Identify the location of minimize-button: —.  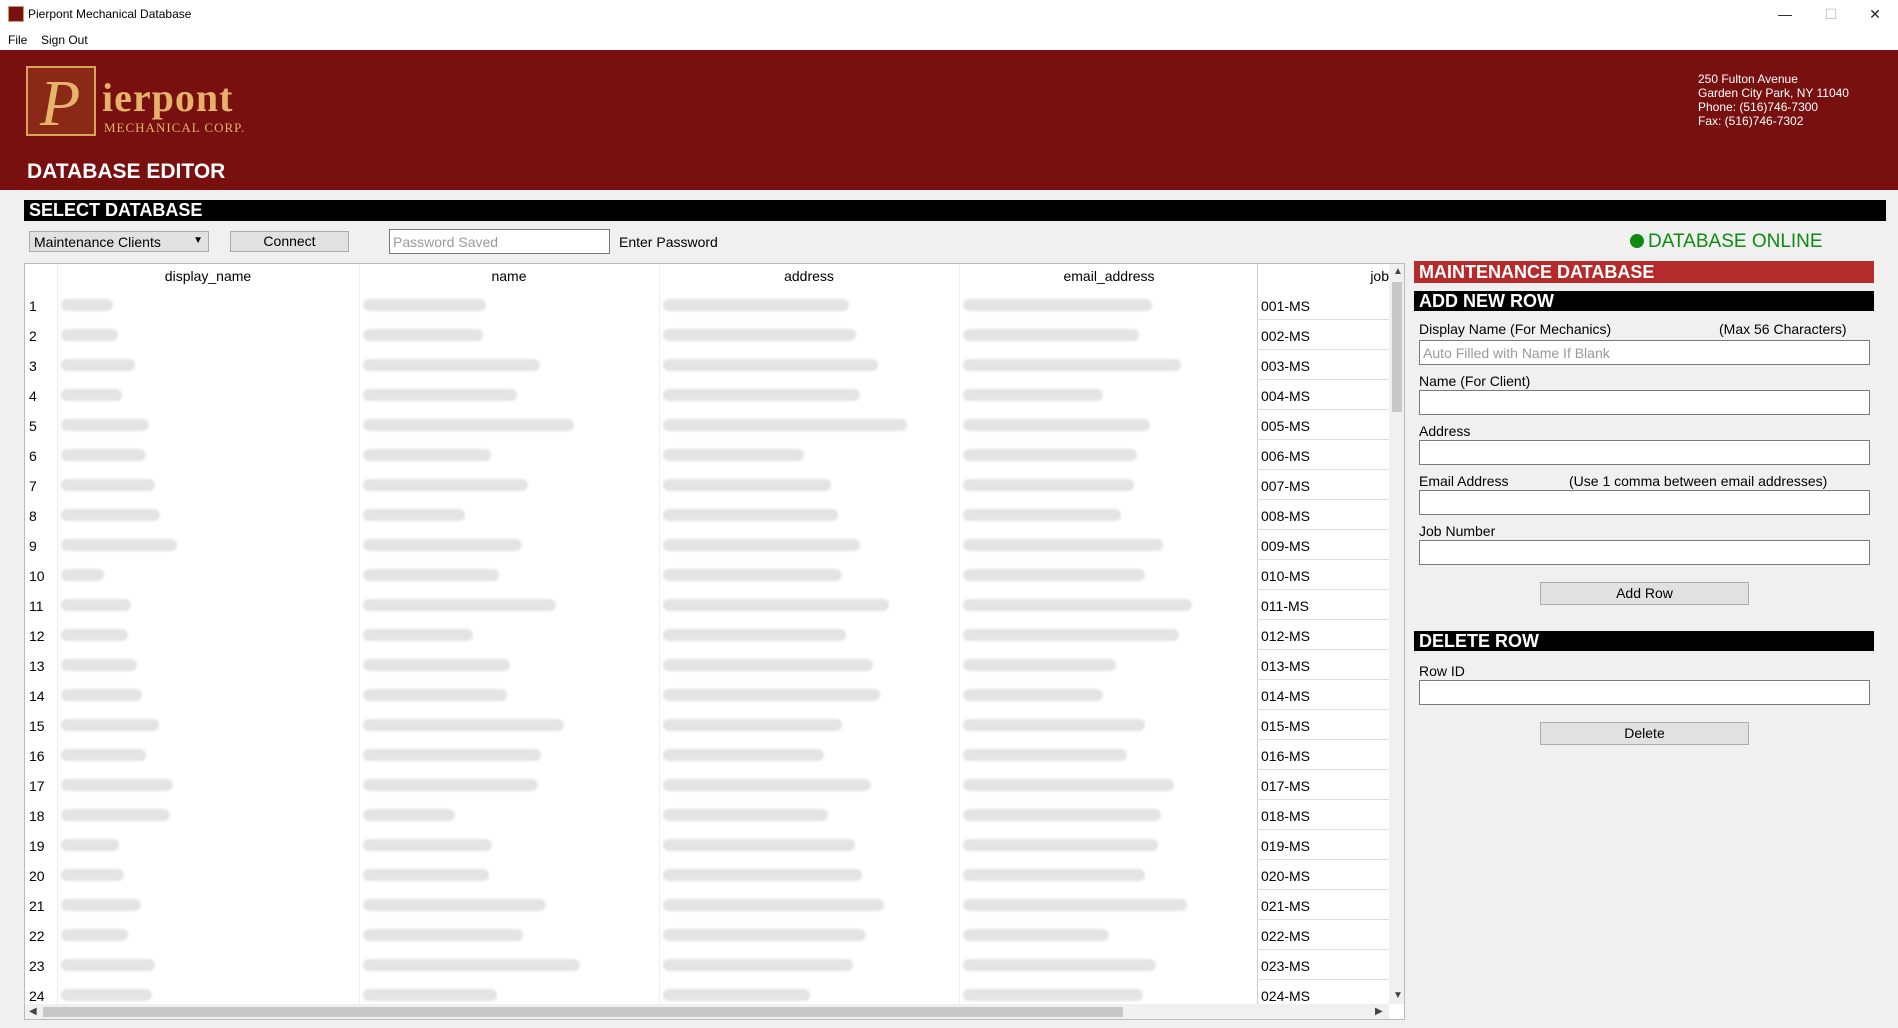
(1785, 14).